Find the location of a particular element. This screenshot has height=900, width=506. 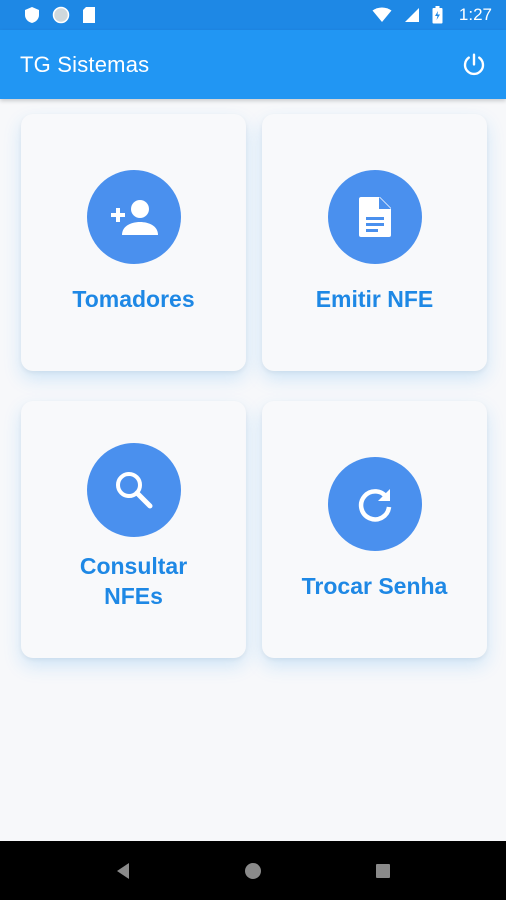

person-add-icon is located at coordinates (134, 217).